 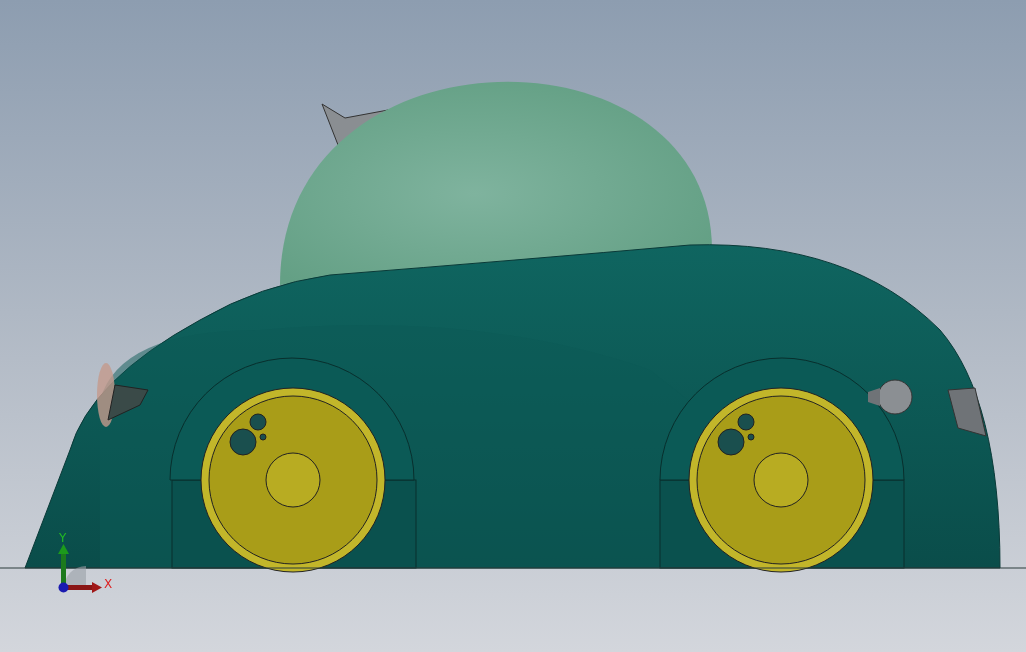 I want to click on y-axis-label: Y, so click(x=63, y=538).